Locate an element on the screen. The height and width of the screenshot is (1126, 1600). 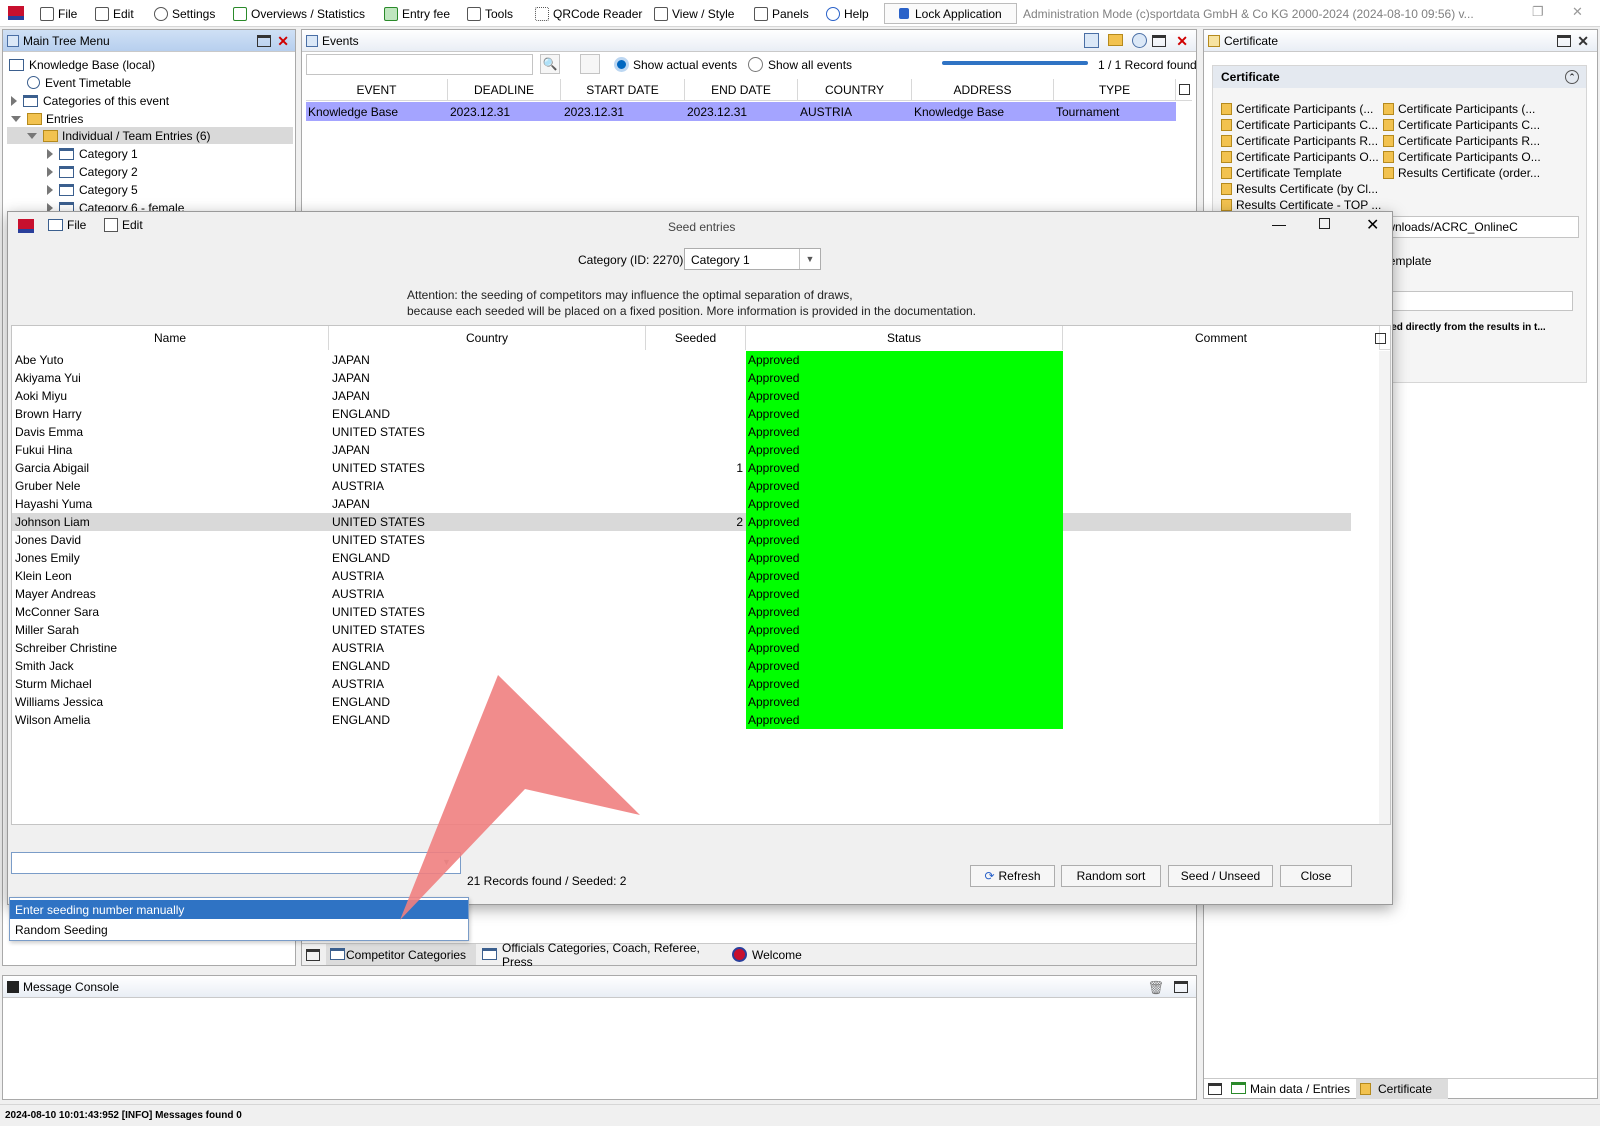
seed-unseed-button: Seed / Unseed is located at coordinates (1220, 876).